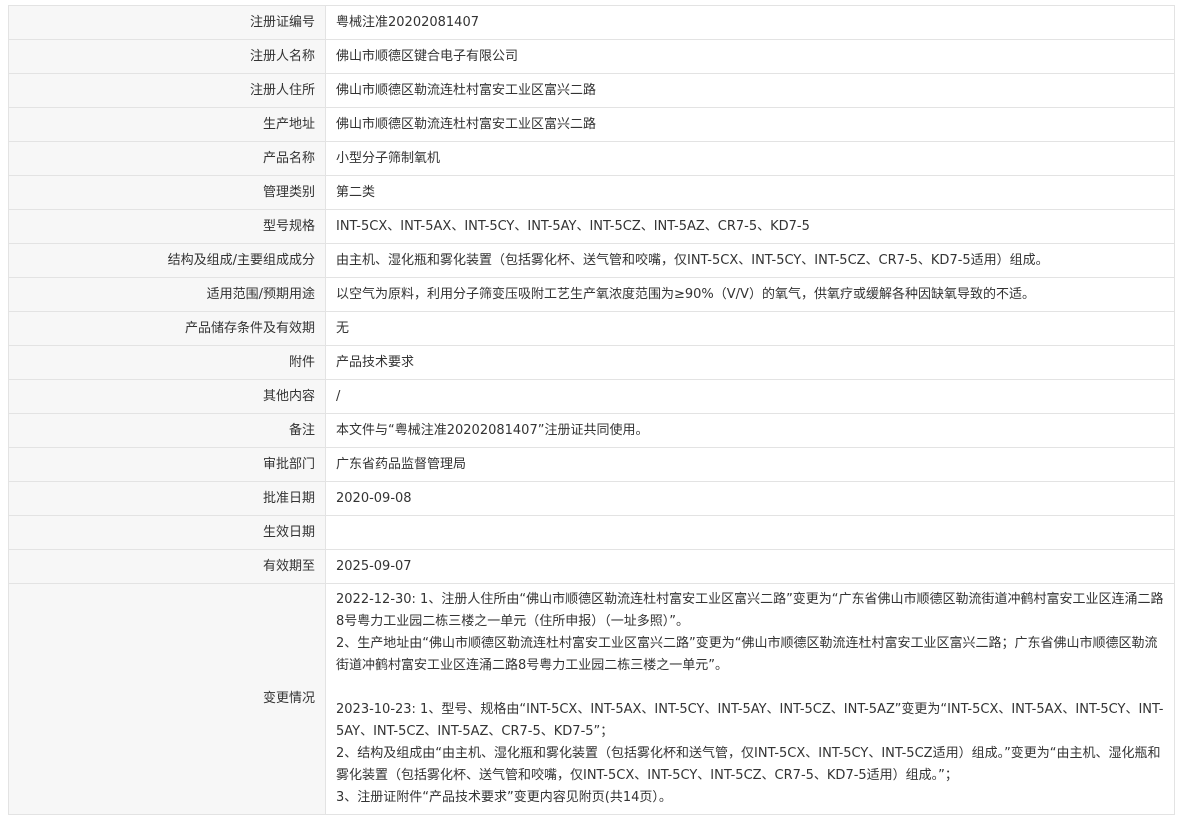  Describe the element at coordinates (504, 797) in the screenshot. I see `change-entry-2-item-3: 3、注册证附件“产品技术要求”变更内容见附页(共14页）。` at that location.